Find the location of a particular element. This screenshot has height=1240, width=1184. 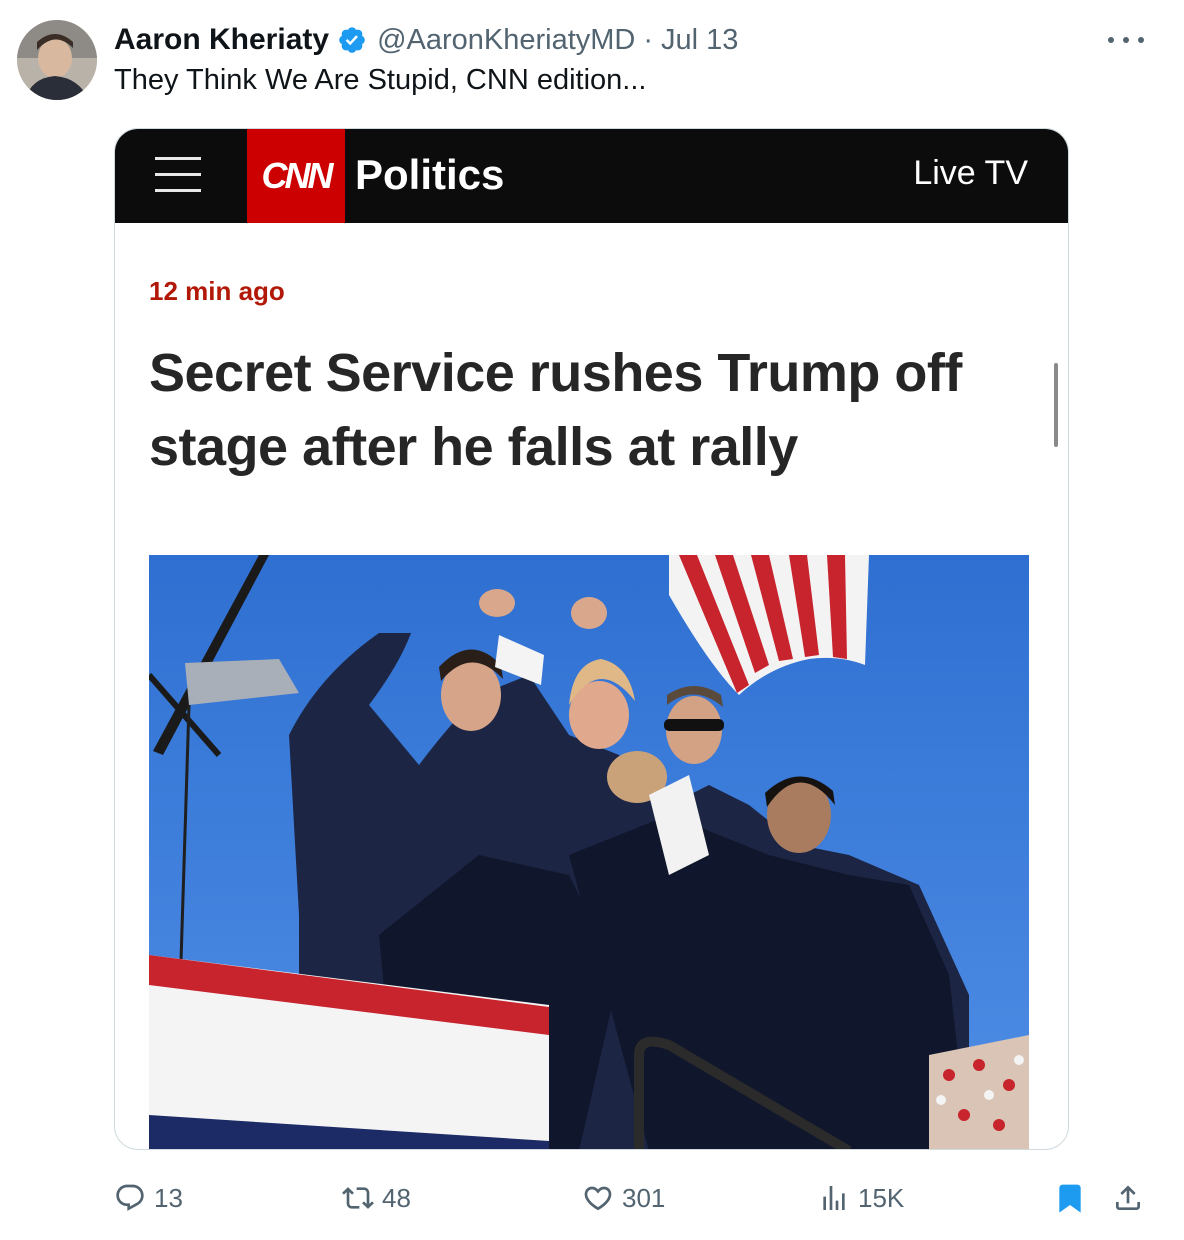

tweet-actions: 13 48 301 15K is located at coordinates (592, 1198).